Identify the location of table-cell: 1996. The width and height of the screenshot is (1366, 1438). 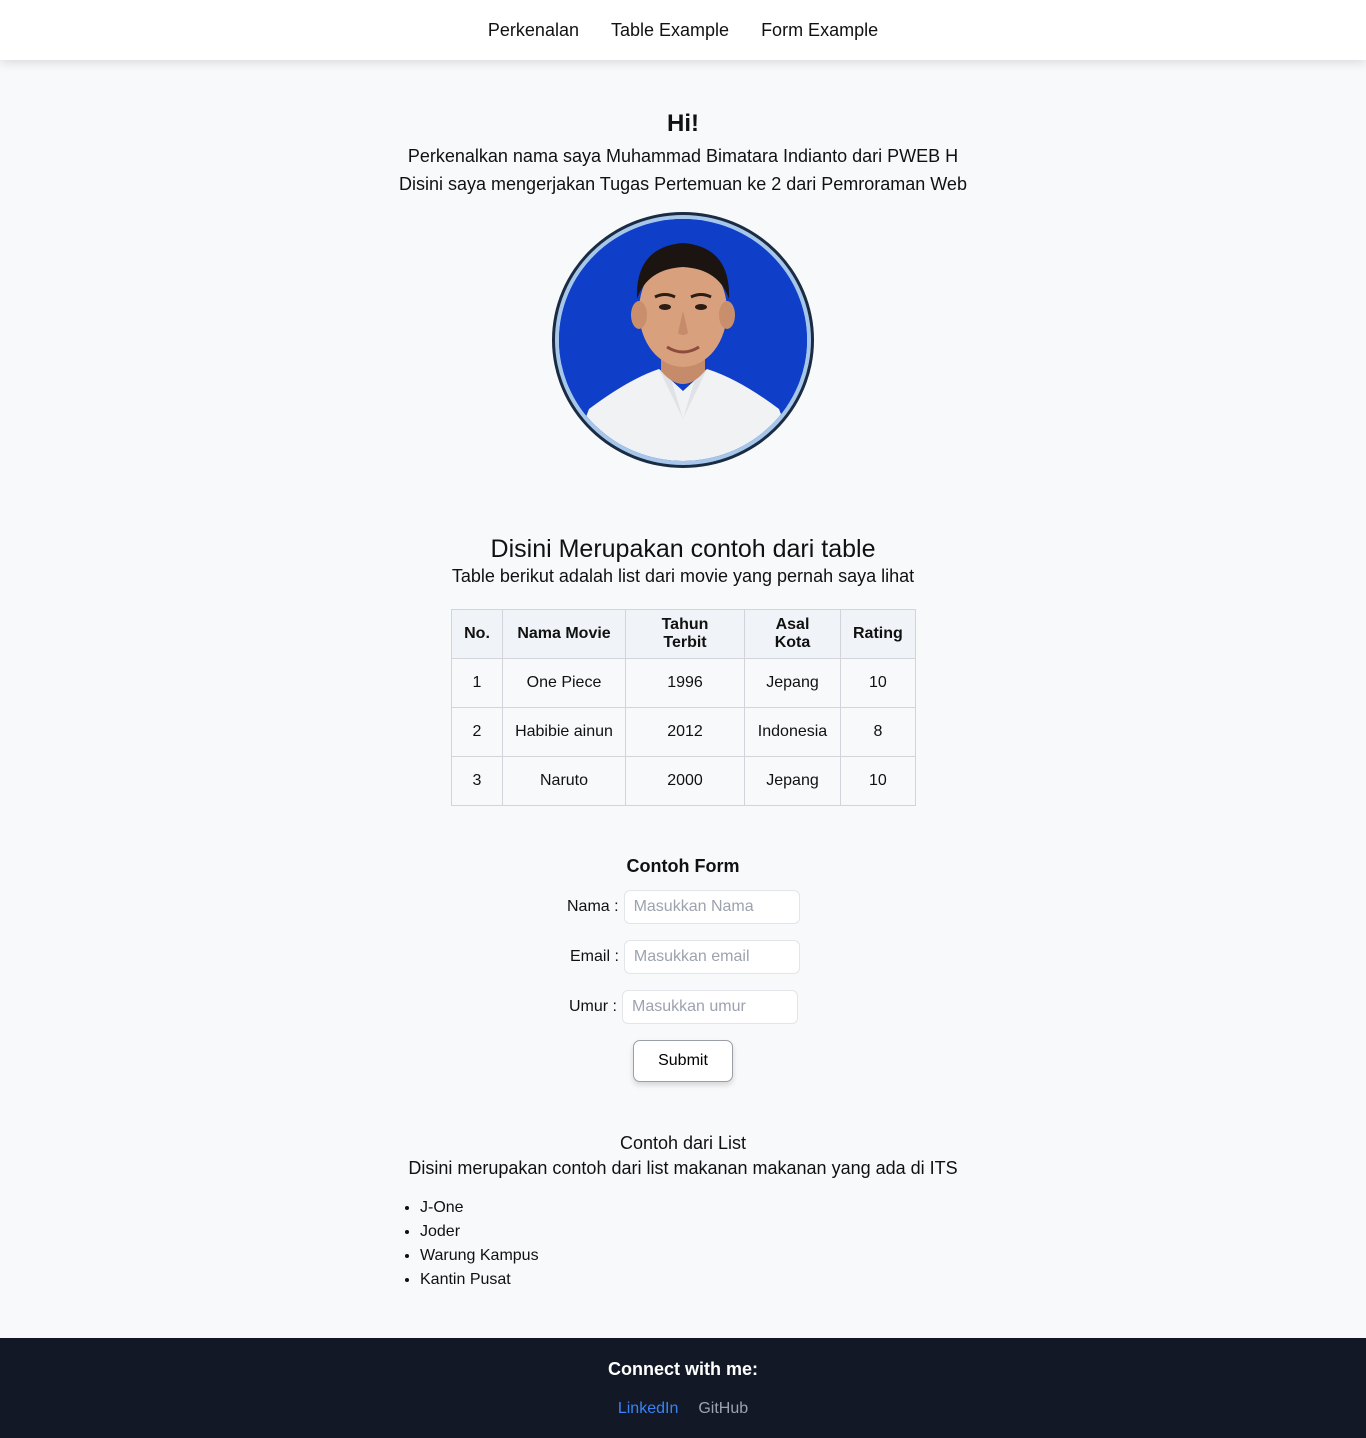
(685, 683).